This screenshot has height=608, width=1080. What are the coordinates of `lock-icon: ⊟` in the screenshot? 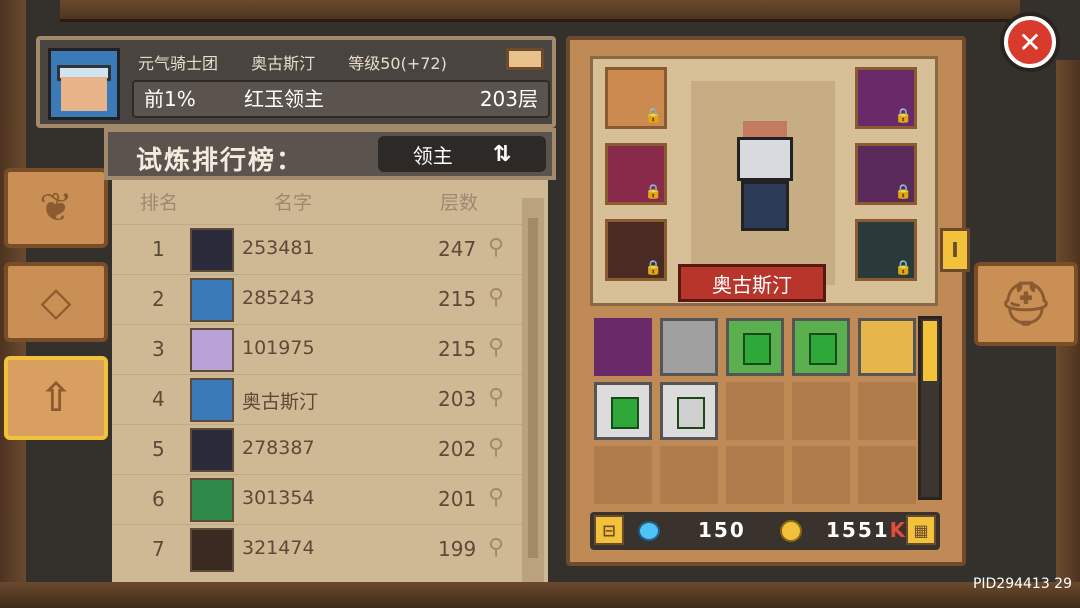 It's located at (609, 530).